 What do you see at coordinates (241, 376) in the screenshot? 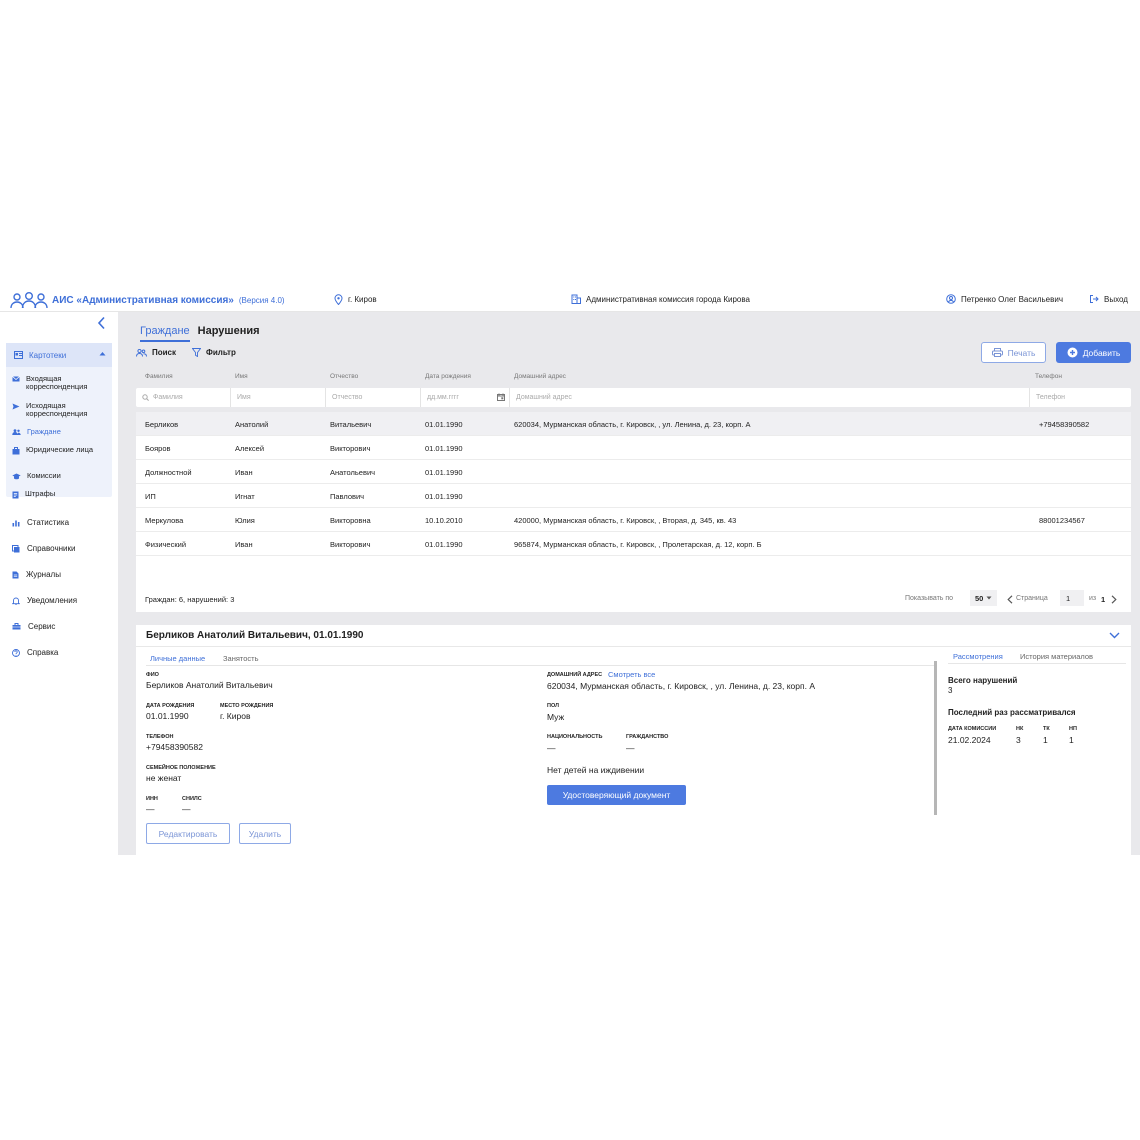
I see `column-header: Имя` at bounding box center [241, 376].